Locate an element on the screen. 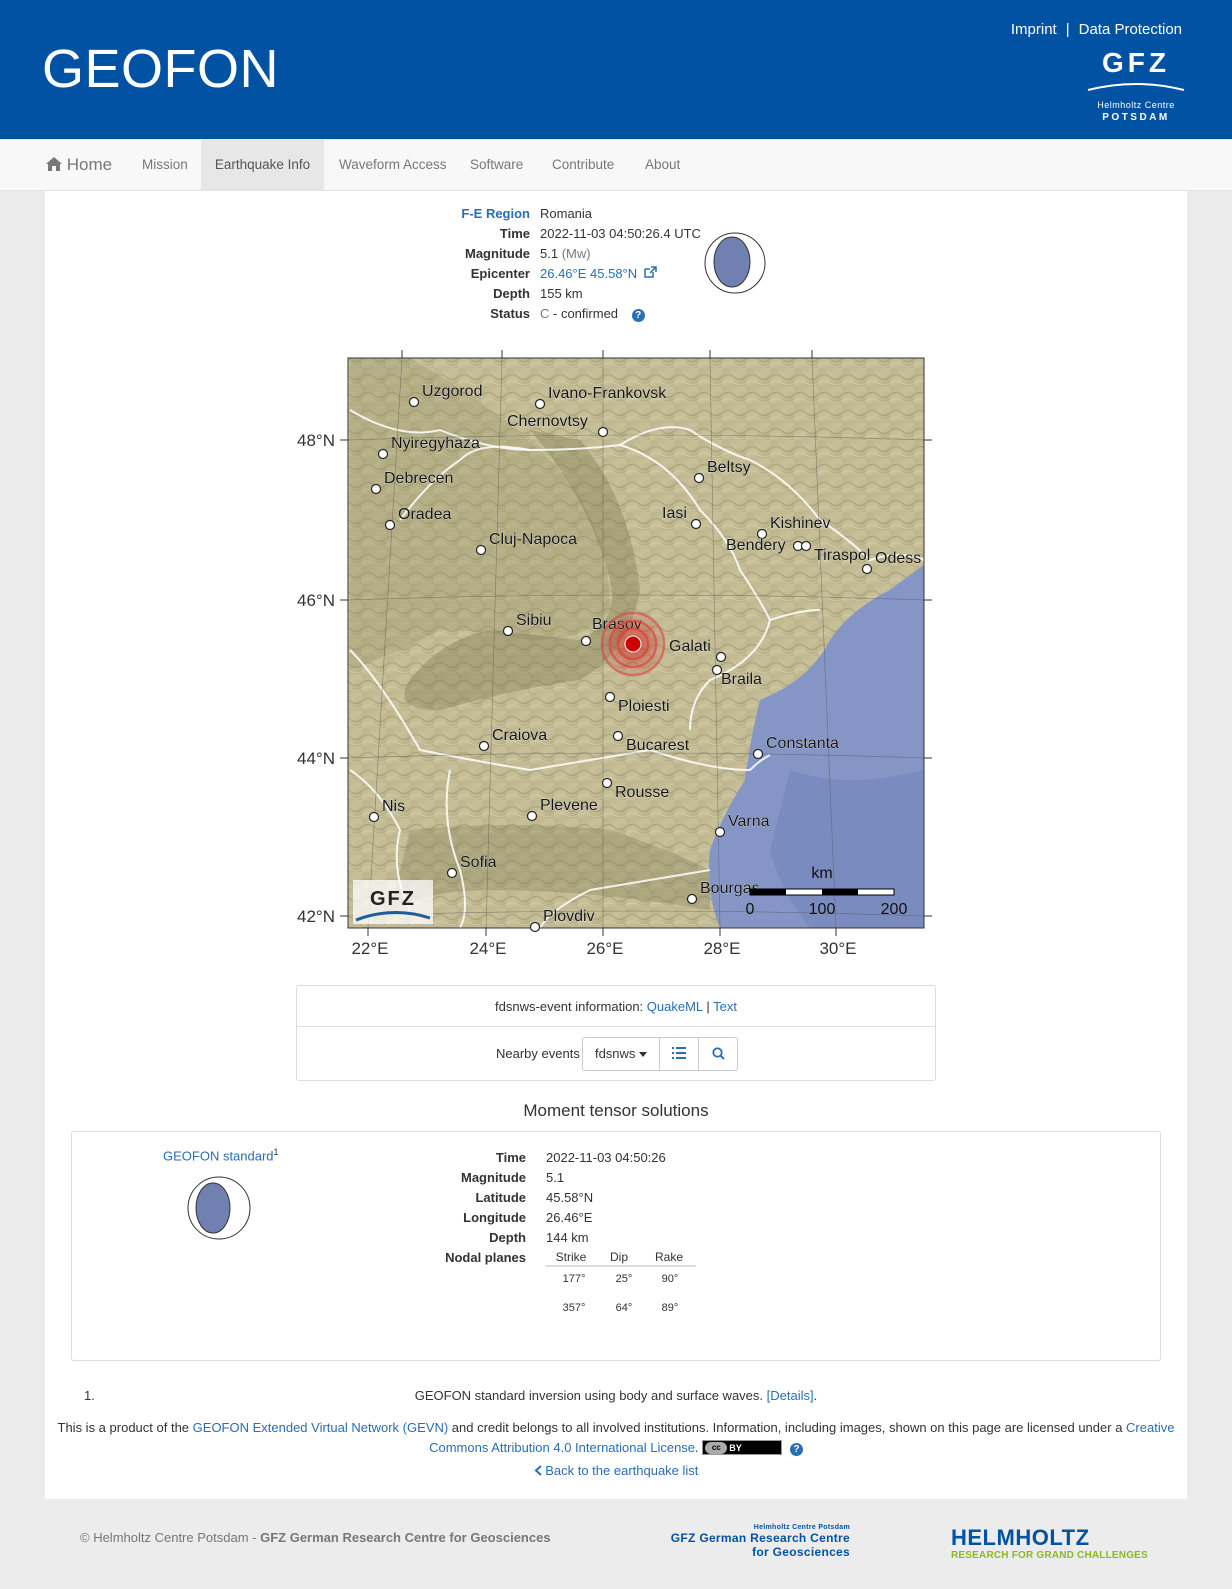 Image resolution: width=1232 pixels, height=1589 pixels. map-gfz-text: GFZ is located at coordinates (393, 899).